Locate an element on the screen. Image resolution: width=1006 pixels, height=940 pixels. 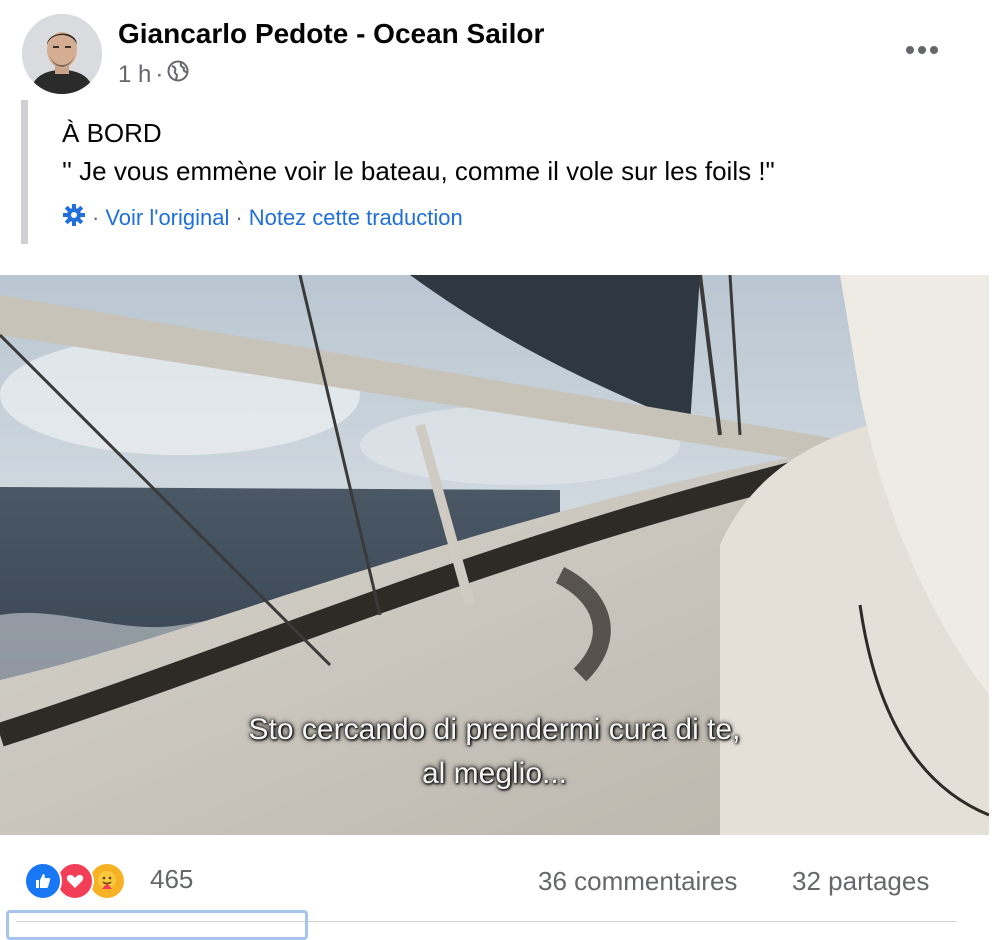
quote-bar is located at coordinates (24, 172).